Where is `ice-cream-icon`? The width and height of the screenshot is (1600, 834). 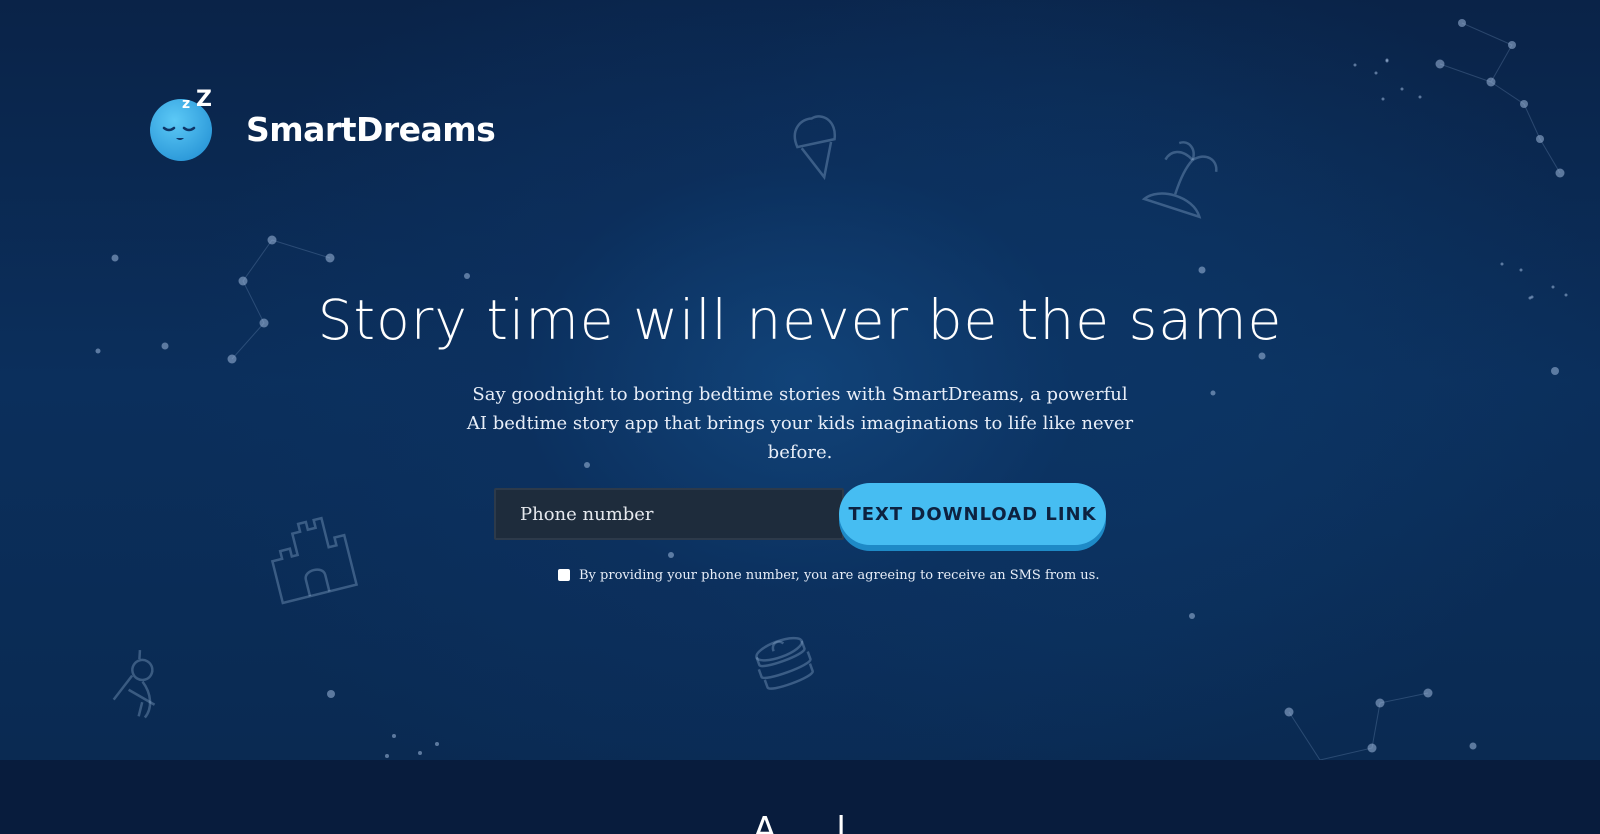 ice-cream-icon is located at coordinates (814, 148).